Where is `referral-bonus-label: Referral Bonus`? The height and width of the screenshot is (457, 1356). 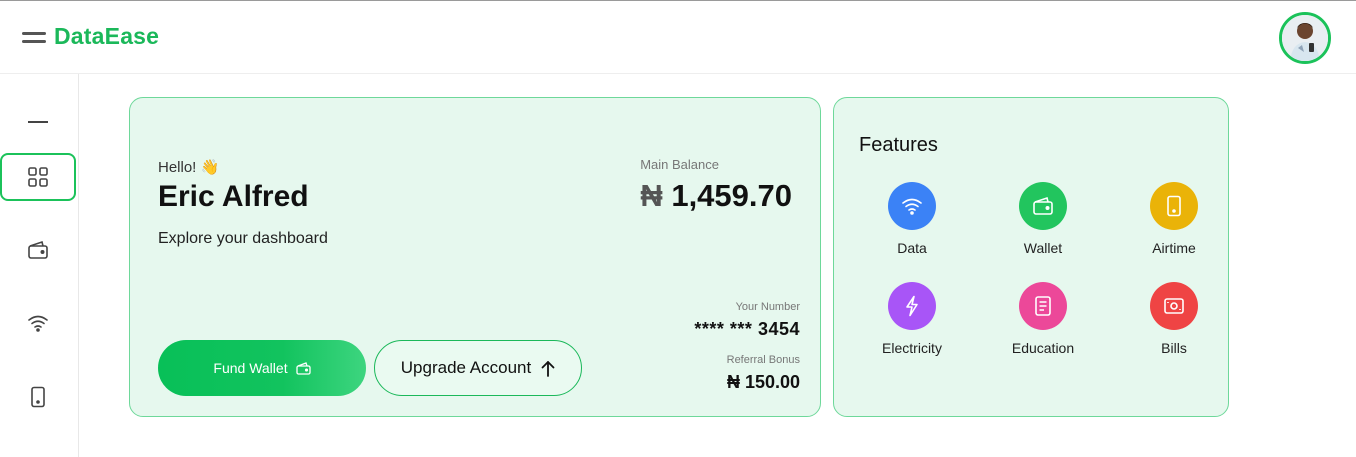
referral-bonus-label: Referral Bonus is located at coordinates (763, 360).